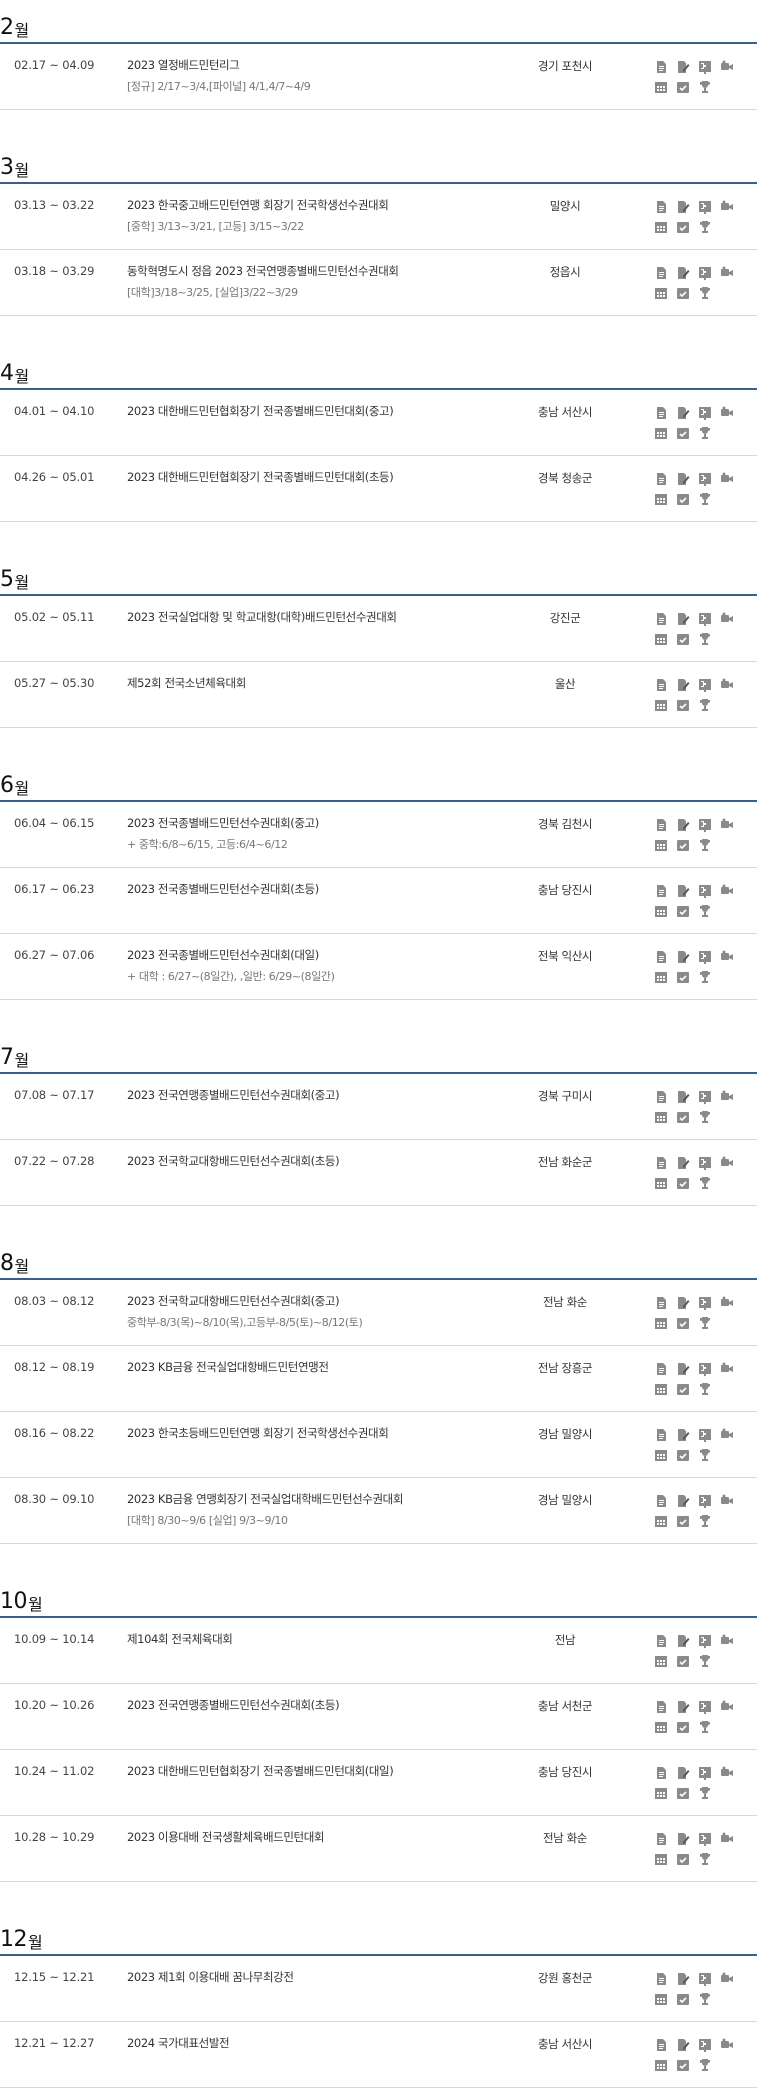 The width and height of the screenshot is (757, 2088). What do you see at coordinates (183, 65) in the screenshot?
I see `event-name: 2023 열정배드민턴리그` at bounding box center [183, 65].